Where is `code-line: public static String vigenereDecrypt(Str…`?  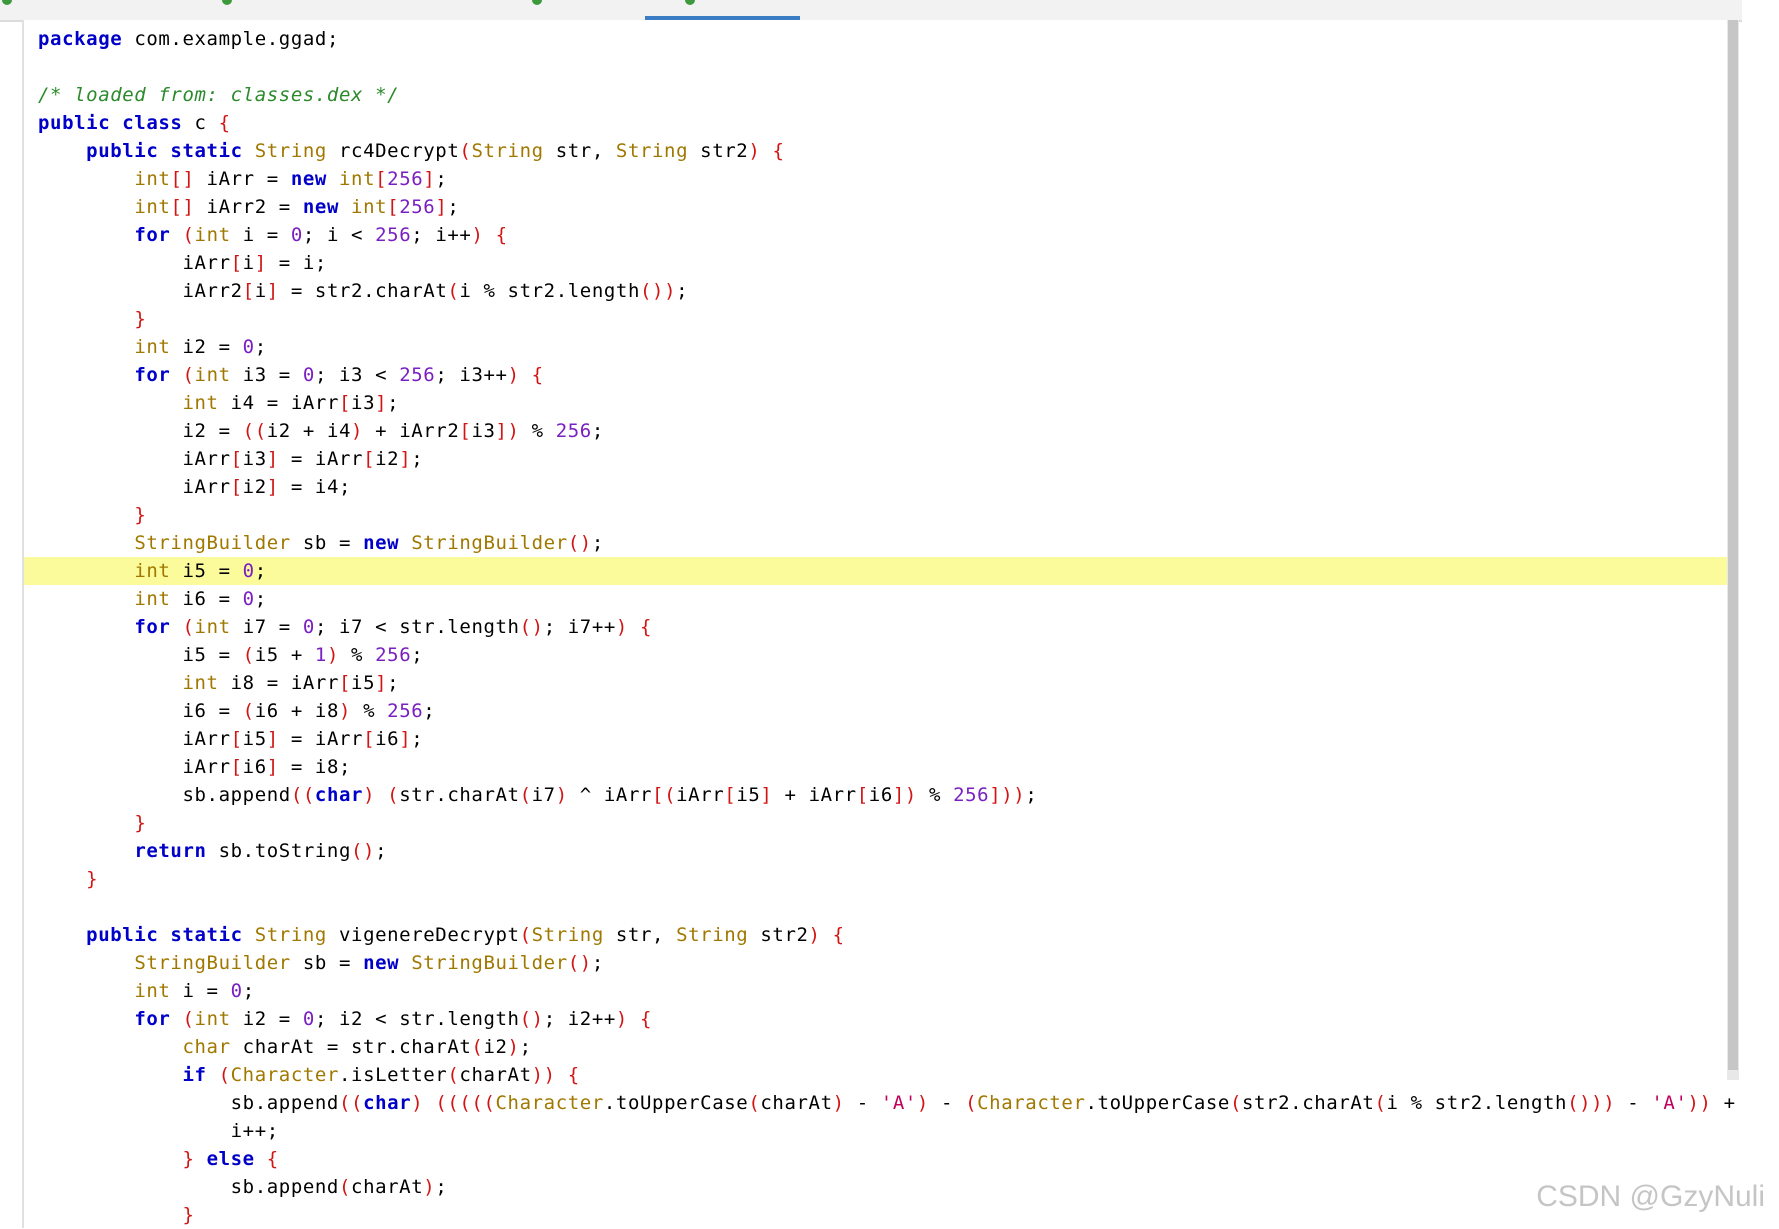 code-line: public static String vigenereDecrypt(Str… is located at coordinates (878, 935).